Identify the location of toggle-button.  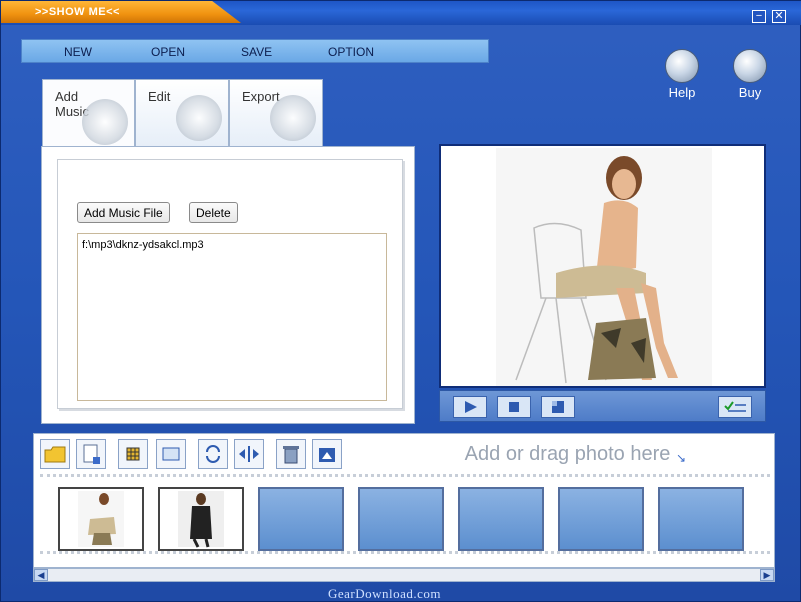
(735, 407).